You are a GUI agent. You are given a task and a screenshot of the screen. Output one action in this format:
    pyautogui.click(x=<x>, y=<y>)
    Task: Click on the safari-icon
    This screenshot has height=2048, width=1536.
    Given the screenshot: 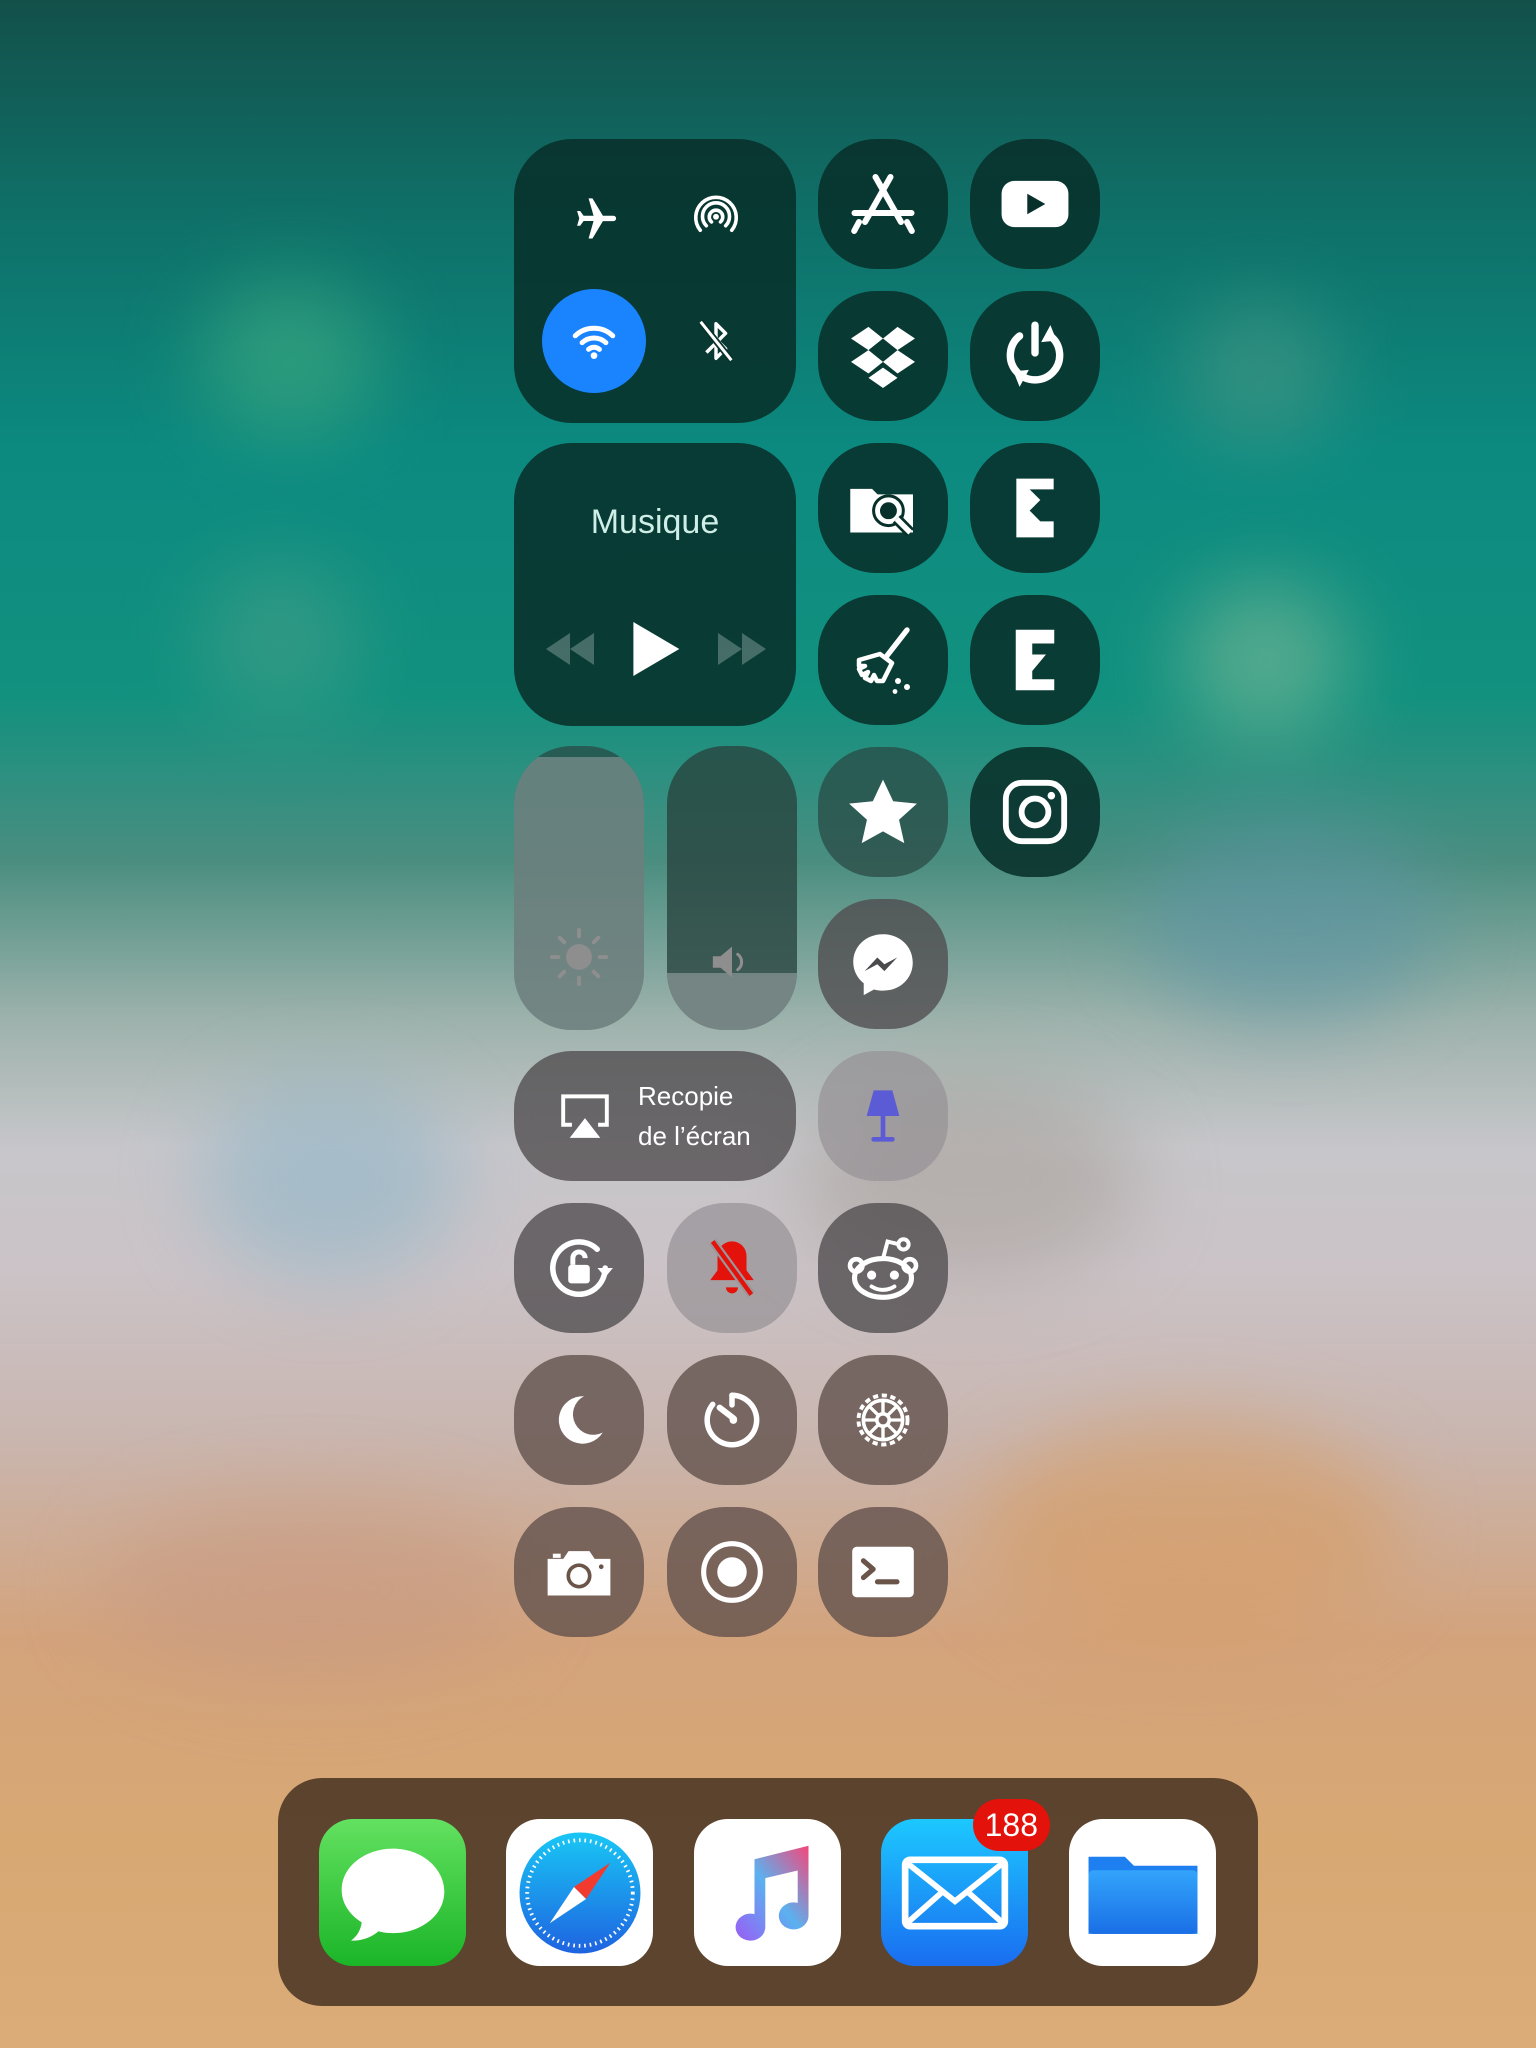 What is the action you would take?
    pyautogui.click(x=579, y=1892)
    